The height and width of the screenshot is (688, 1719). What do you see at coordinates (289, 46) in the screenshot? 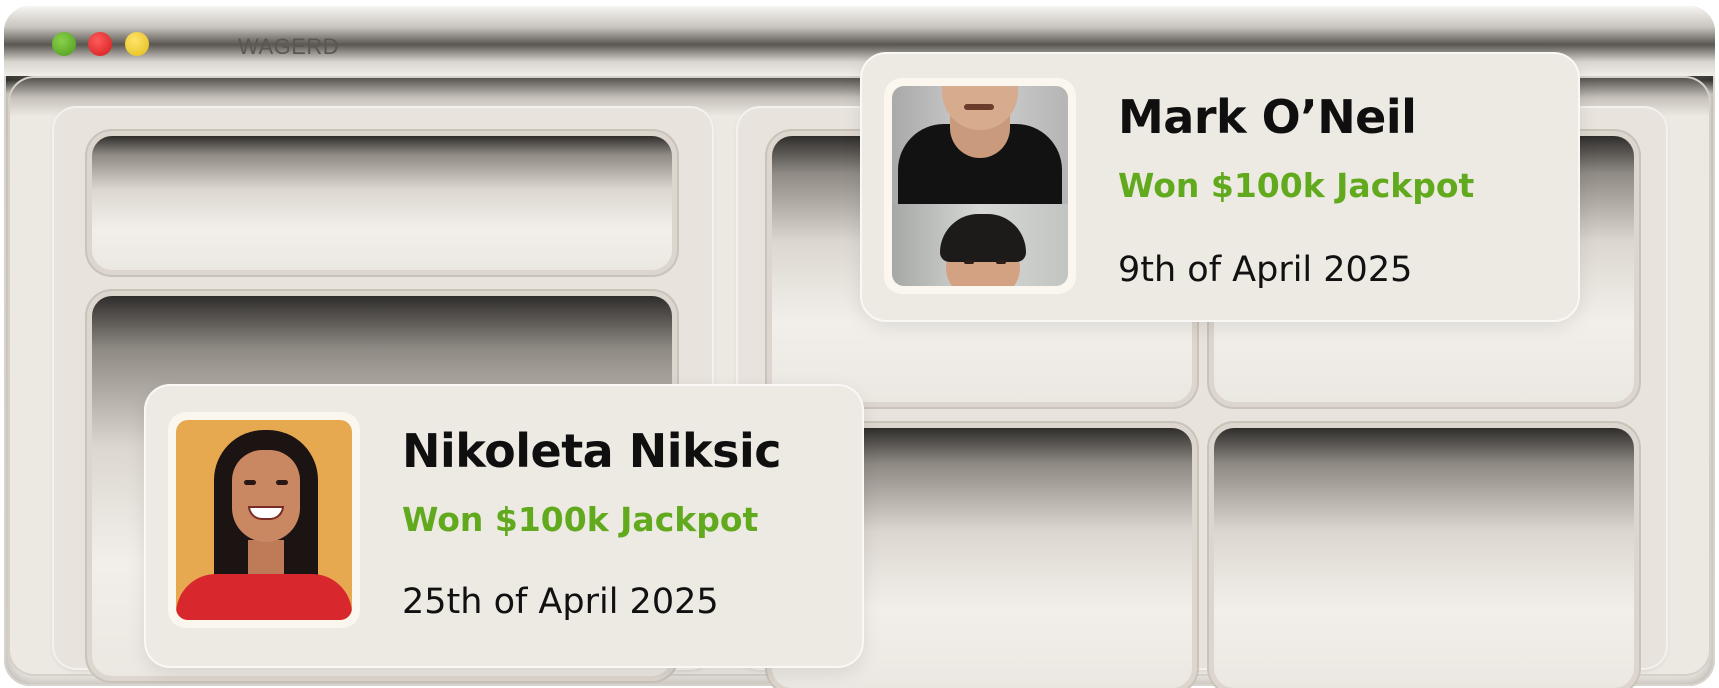
I see `window-title: WAGERD` at bounding box center [289, 46].